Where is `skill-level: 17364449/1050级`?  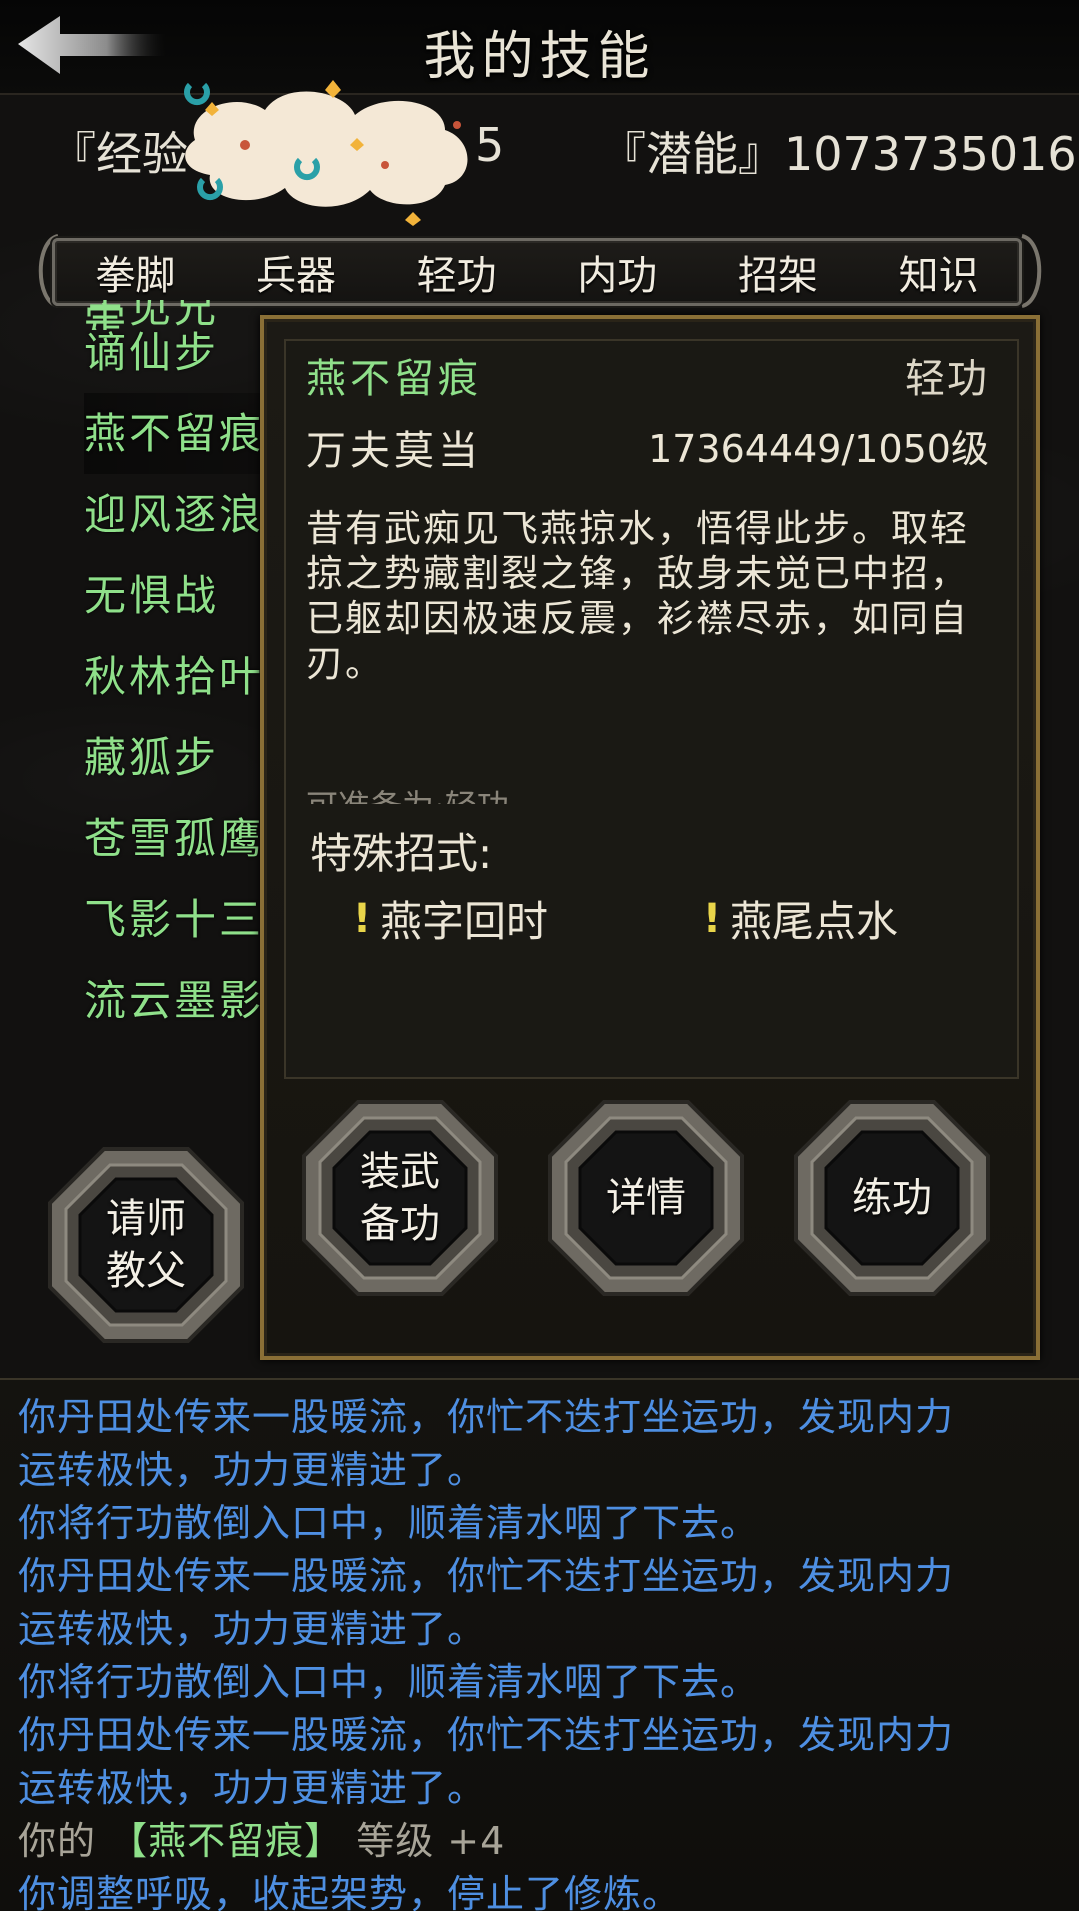
skill-level: 17364449/1050级 is located at coordinates (818, 449).